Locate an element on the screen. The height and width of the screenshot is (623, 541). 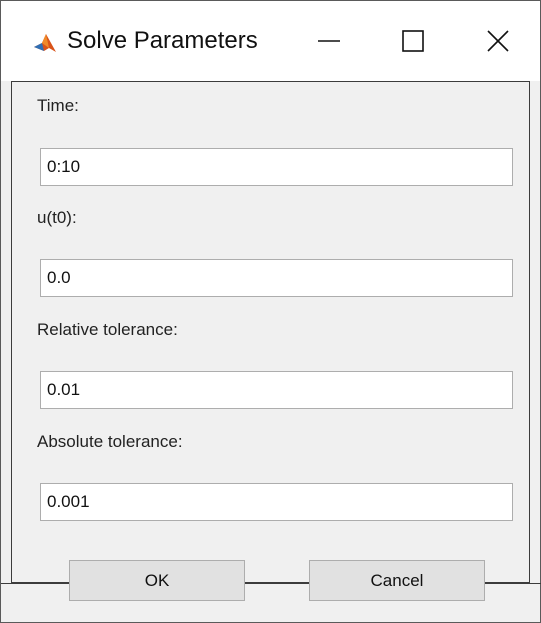
cancel-button: Cancel is located at coordinates (397, 580).